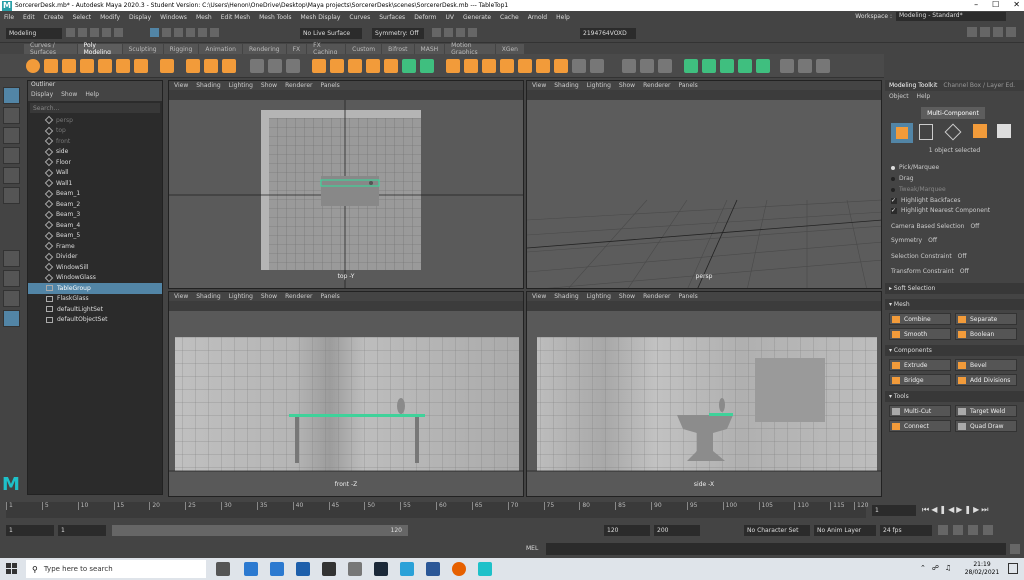  I want to click on paint-select-tool-icon, so click(11, 135).